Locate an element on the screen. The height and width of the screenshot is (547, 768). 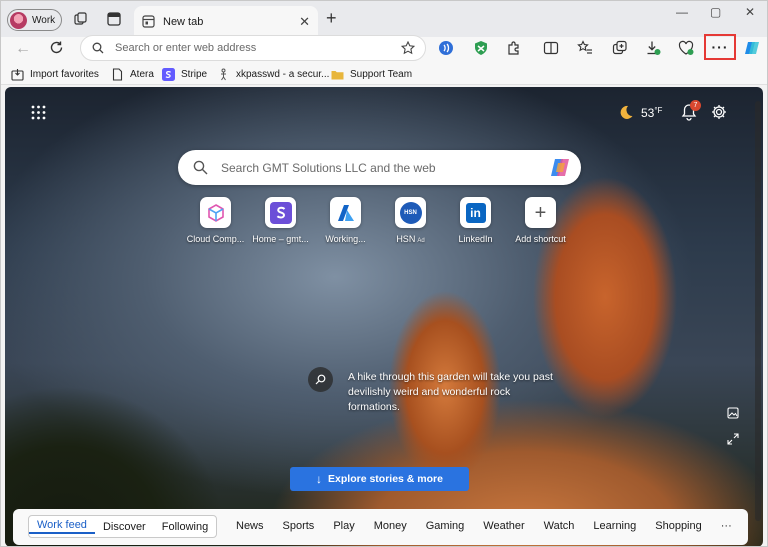
page-icon is located at coordinates (117, 74).